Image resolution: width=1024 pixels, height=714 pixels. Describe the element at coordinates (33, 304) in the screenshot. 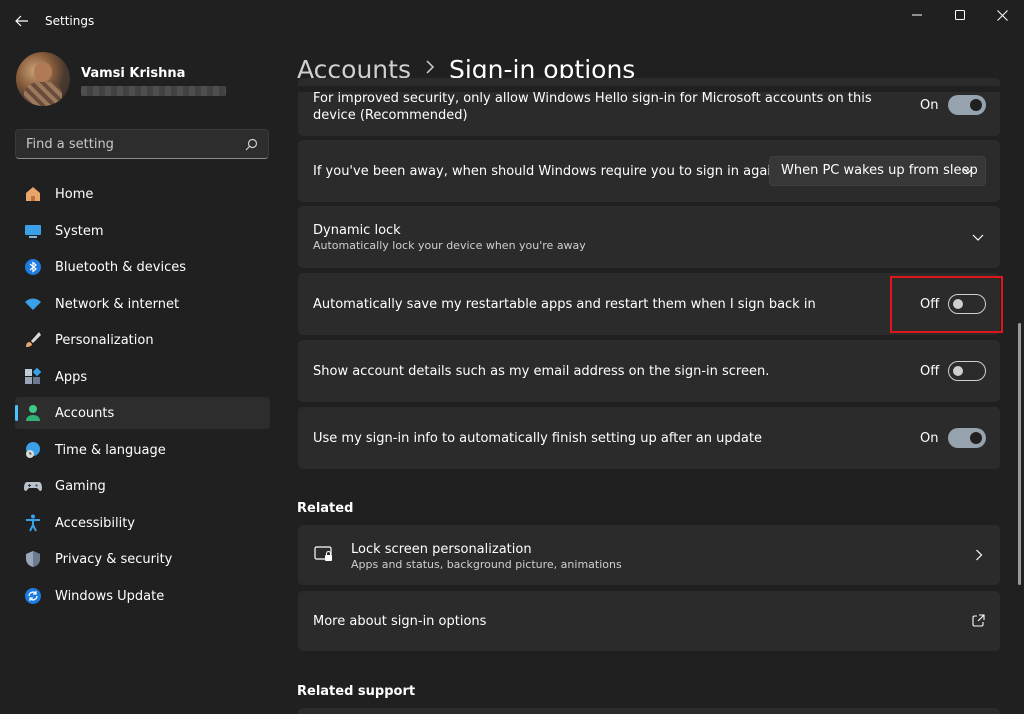

I see `wifi-icon` at that location.